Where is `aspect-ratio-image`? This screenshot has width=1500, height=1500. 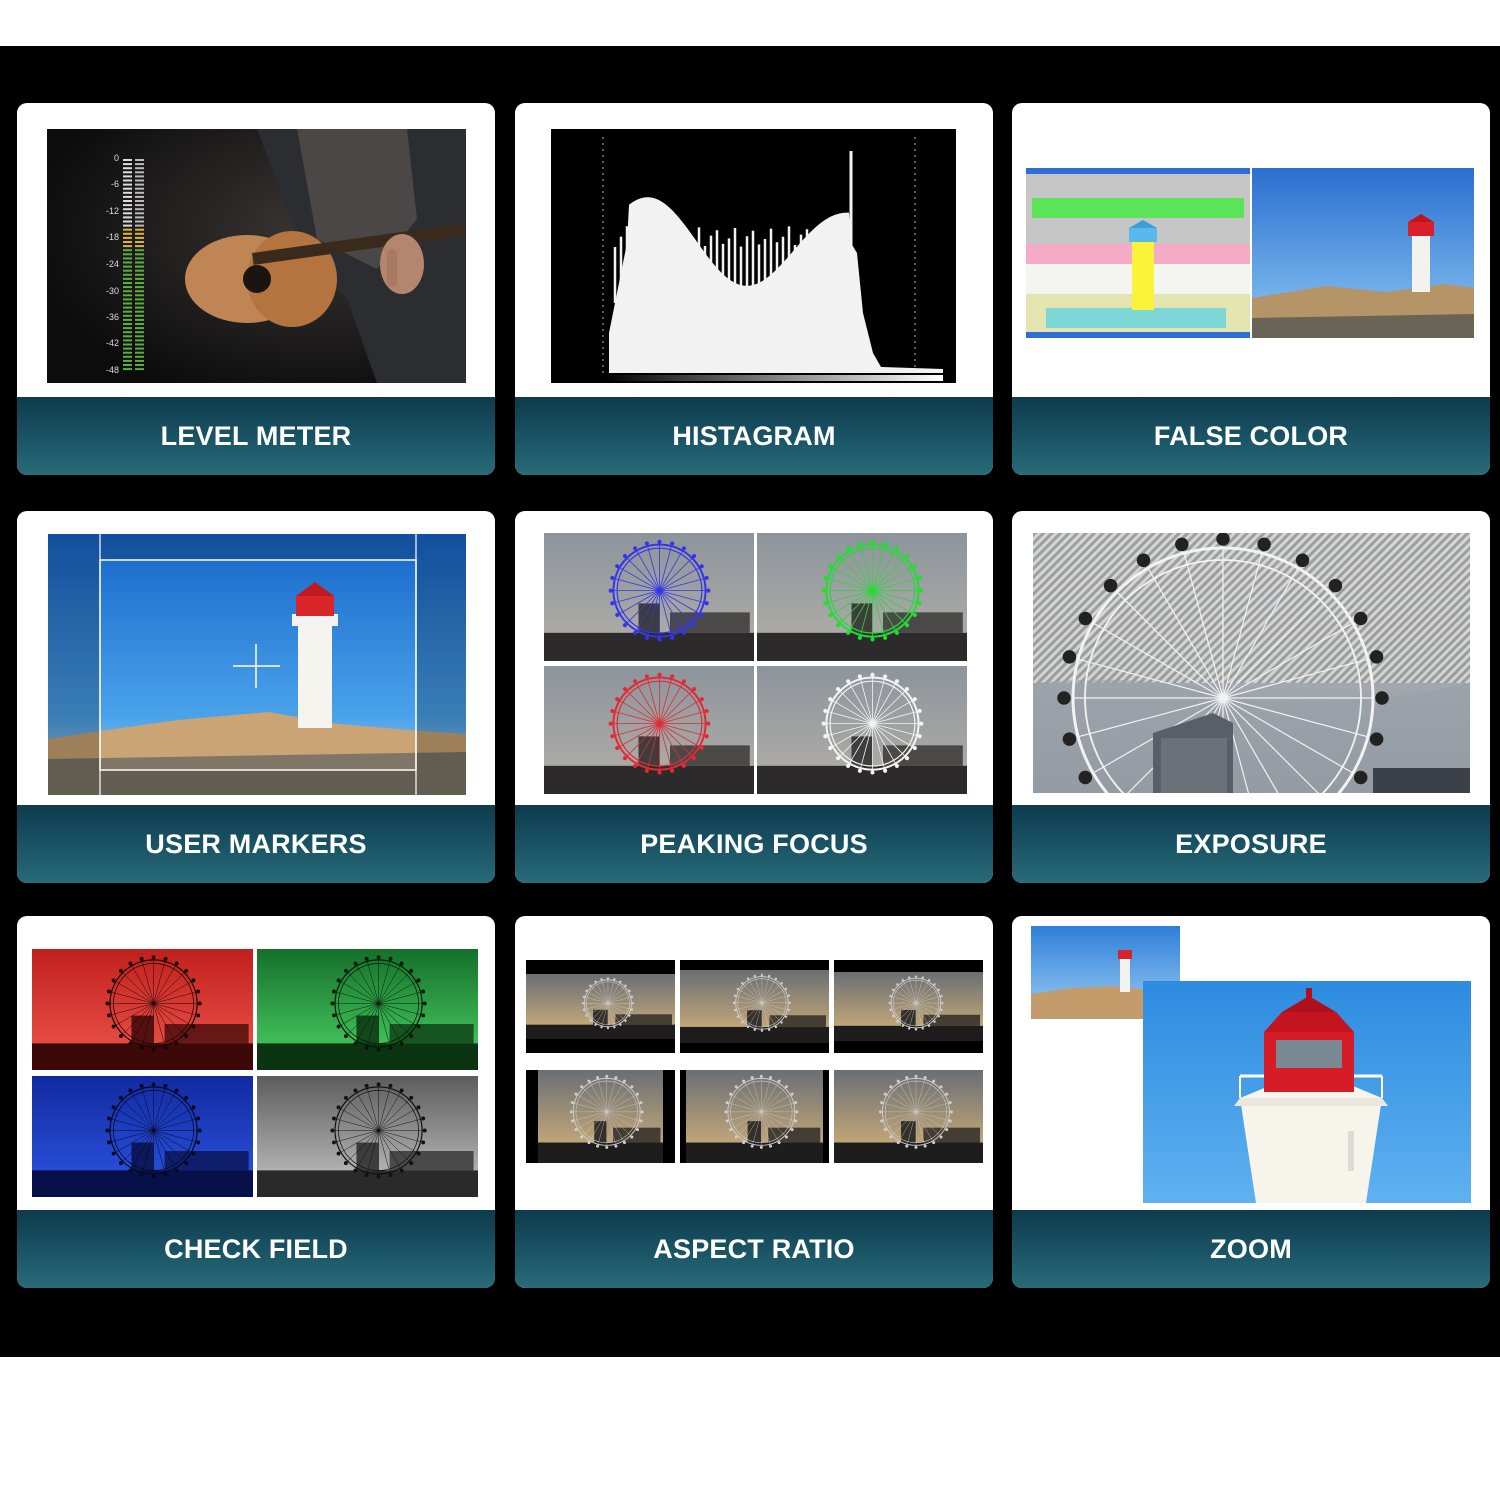 aspect-ratio-image is located at coordinates (755, 1063).